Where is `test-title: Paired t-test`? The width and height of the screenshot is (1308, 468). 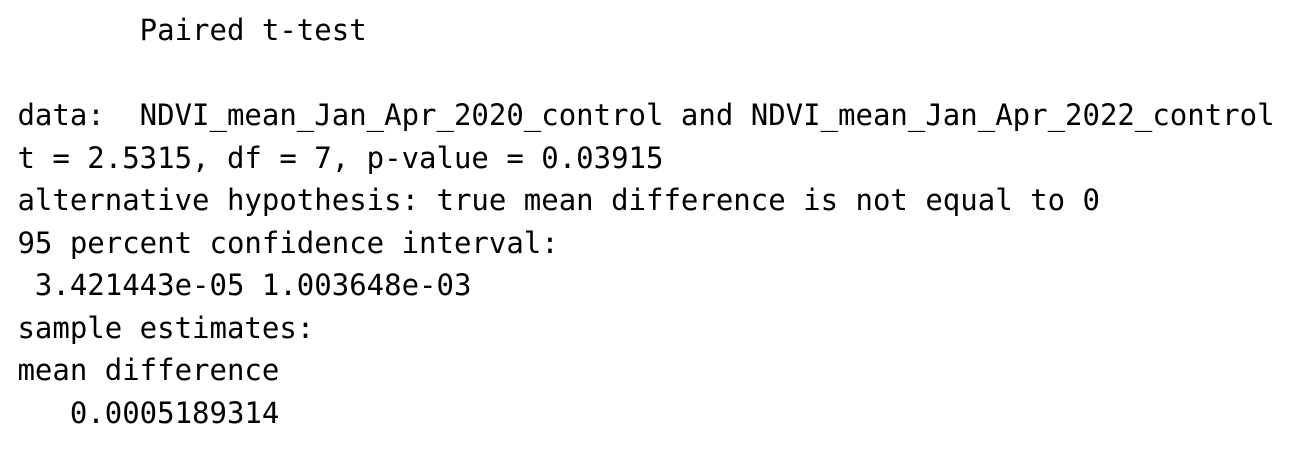
test-title: Paired t-test is located at coordinates (183, 30).